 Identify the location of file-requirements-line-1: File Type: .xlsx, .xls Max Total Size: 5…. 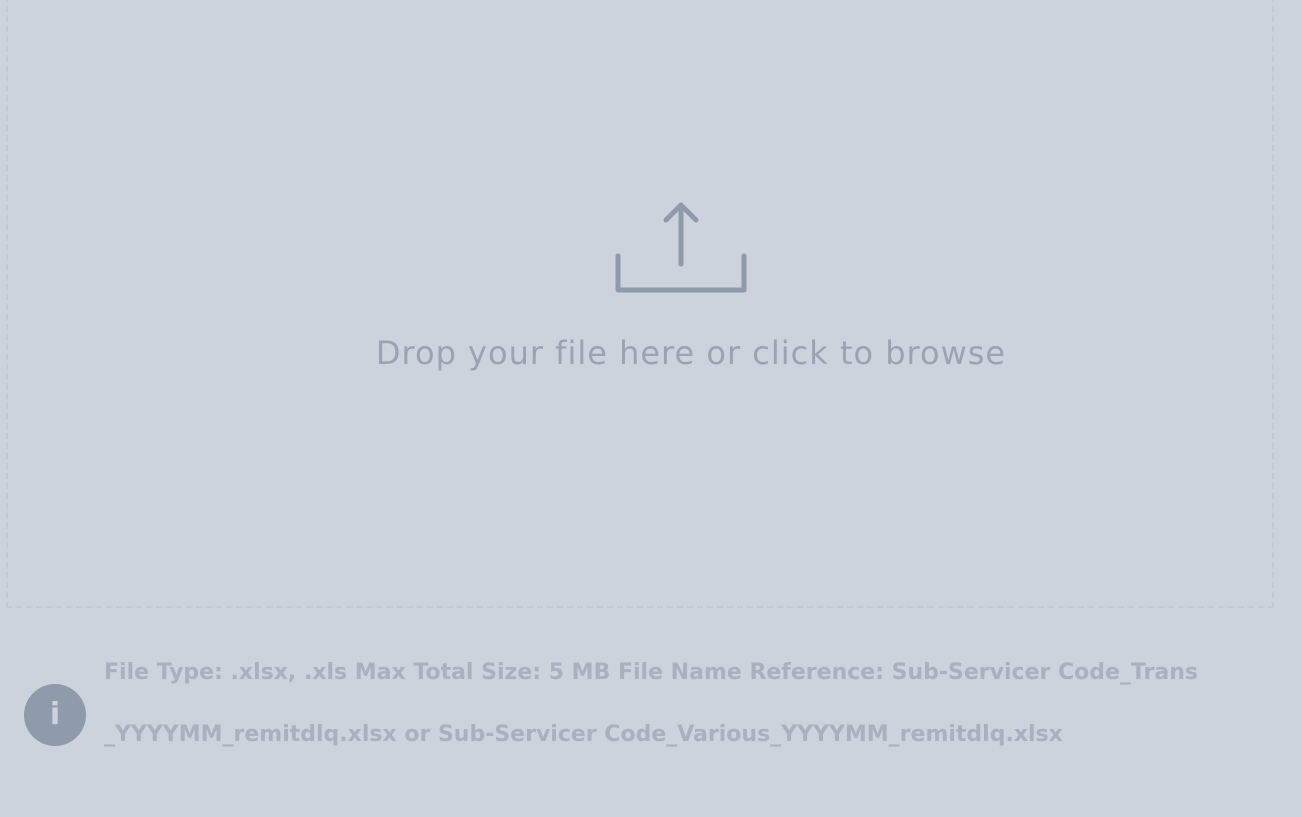
(651, 672).